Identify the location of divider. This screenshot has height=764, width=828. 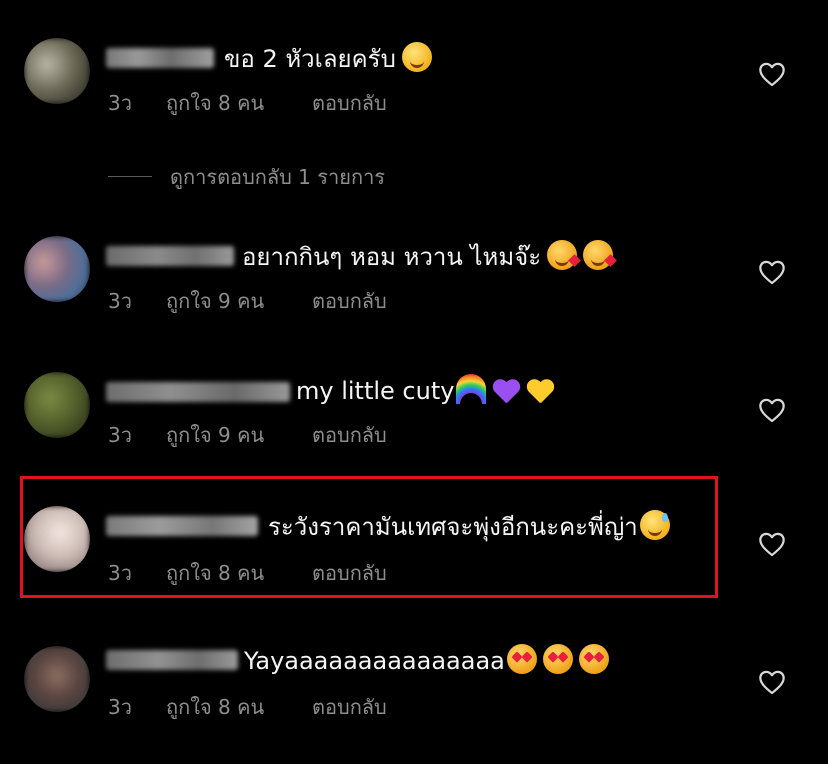
(130, 176).